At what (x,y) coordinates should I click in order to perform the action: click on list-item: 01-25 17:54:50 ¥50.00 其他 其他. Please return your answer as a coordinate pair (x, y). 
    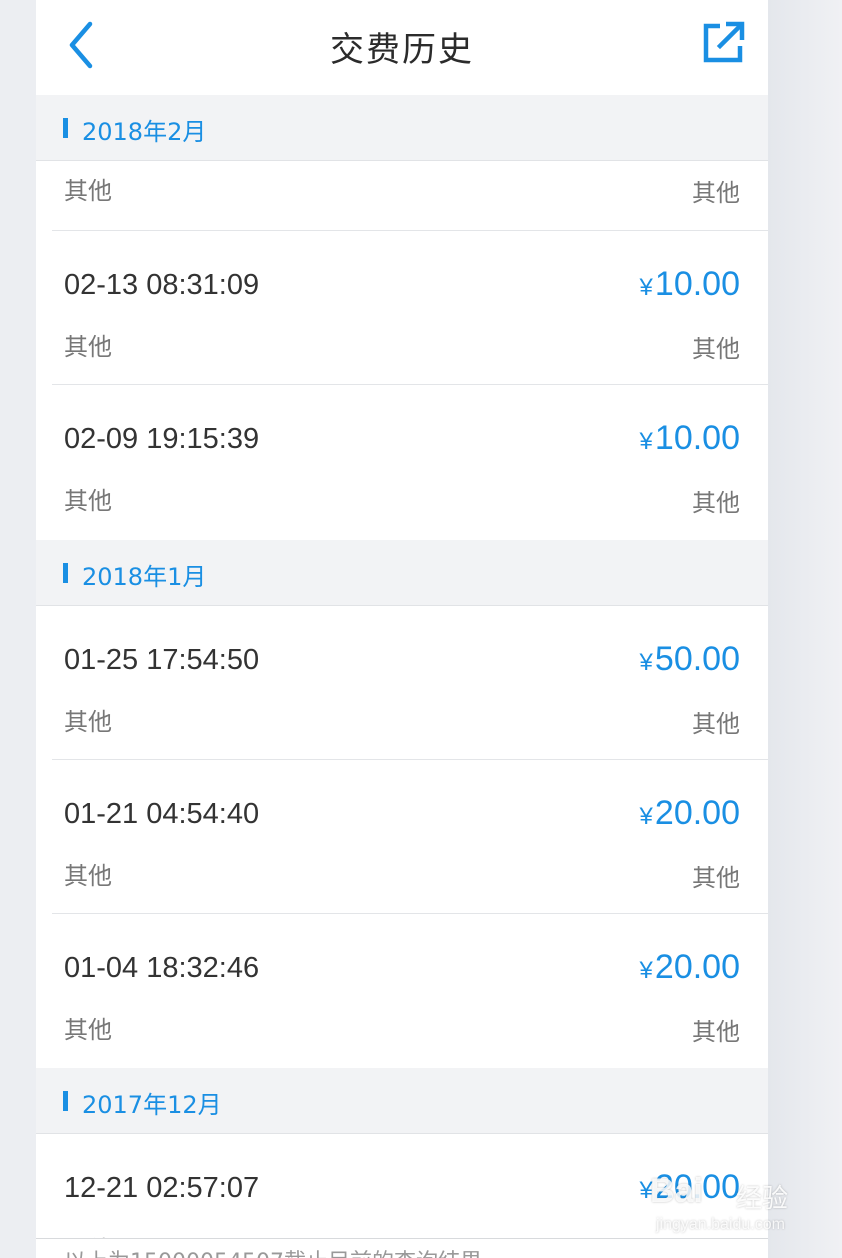
    Looking at the image, I should click on (402, 683).